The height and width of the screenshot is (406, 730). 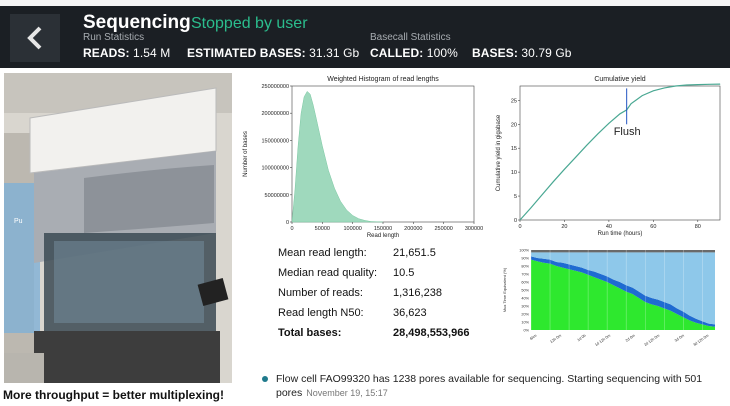 What do you see at coordinates (347, 393) in the screenshot?
I see `notification-time: November 19, 15:17` at bounding box center [347, 393].